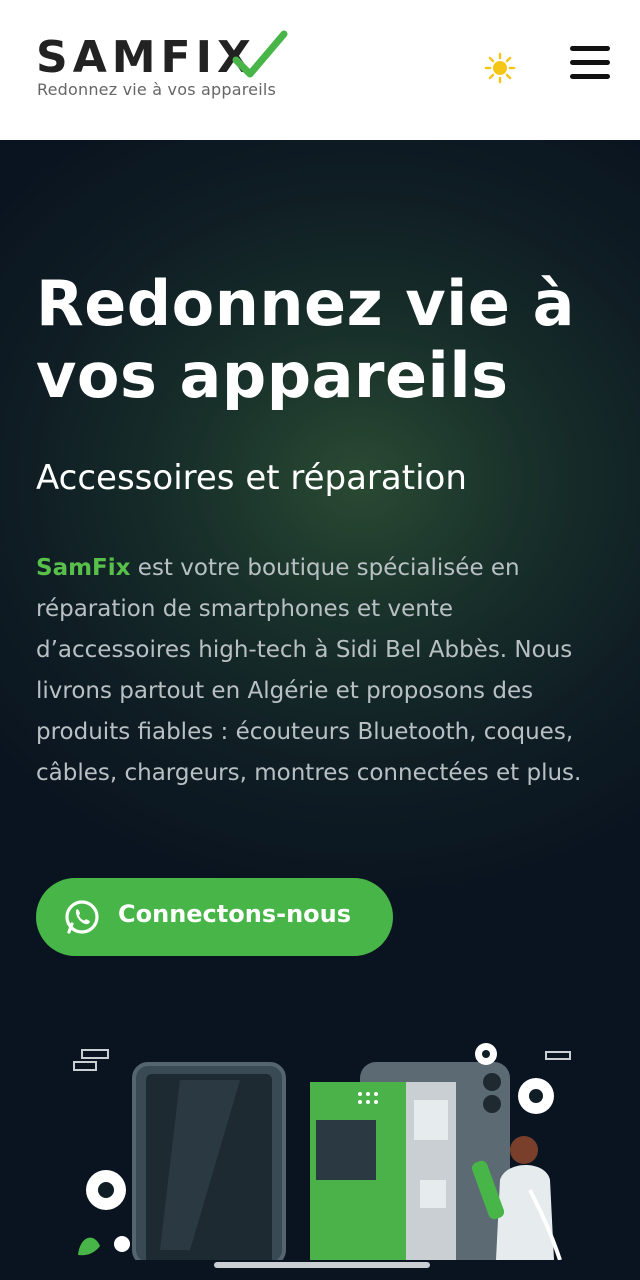  What do you see at coordinates (83, 568) in the screenshot?
I see `brand-name: SamFix` at bounding box center [83, 568].